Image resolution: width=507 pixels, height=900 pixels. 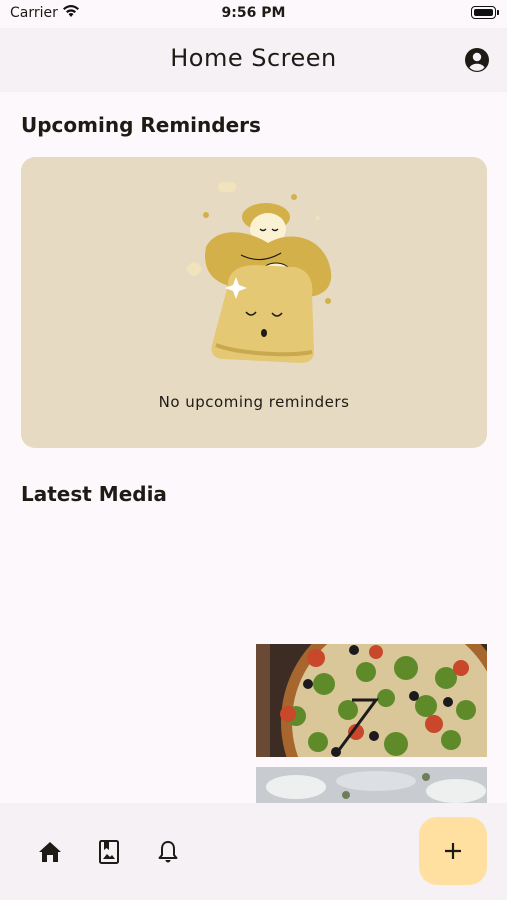 I want to click on bell-icon, so click(x=168, y=852).